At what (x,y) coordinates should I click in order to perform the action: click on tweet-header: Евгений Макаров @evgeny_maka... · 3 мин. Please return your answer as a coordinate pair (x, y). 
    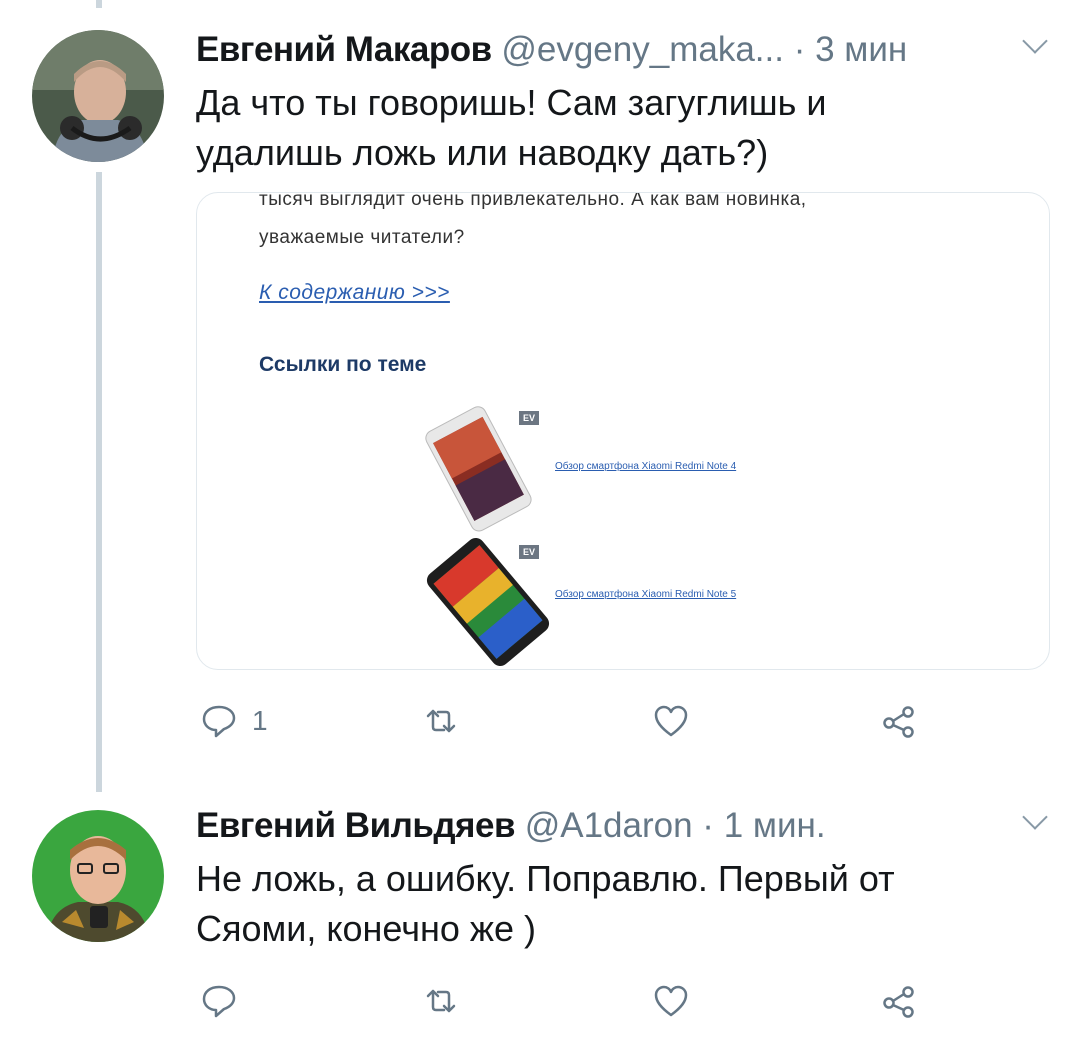
    Looking at the image, I should click on (551, 50).